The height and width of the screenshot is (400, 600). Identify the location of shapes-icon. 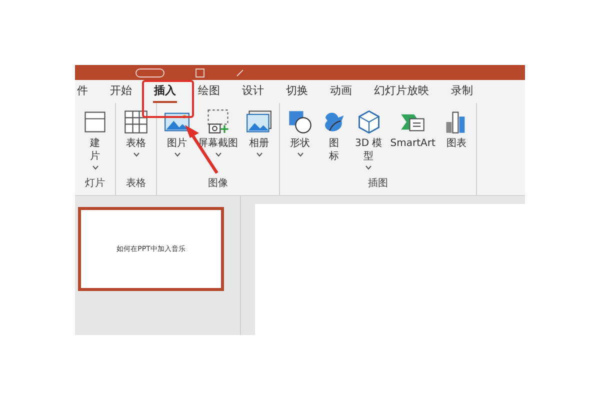
(300, 122).